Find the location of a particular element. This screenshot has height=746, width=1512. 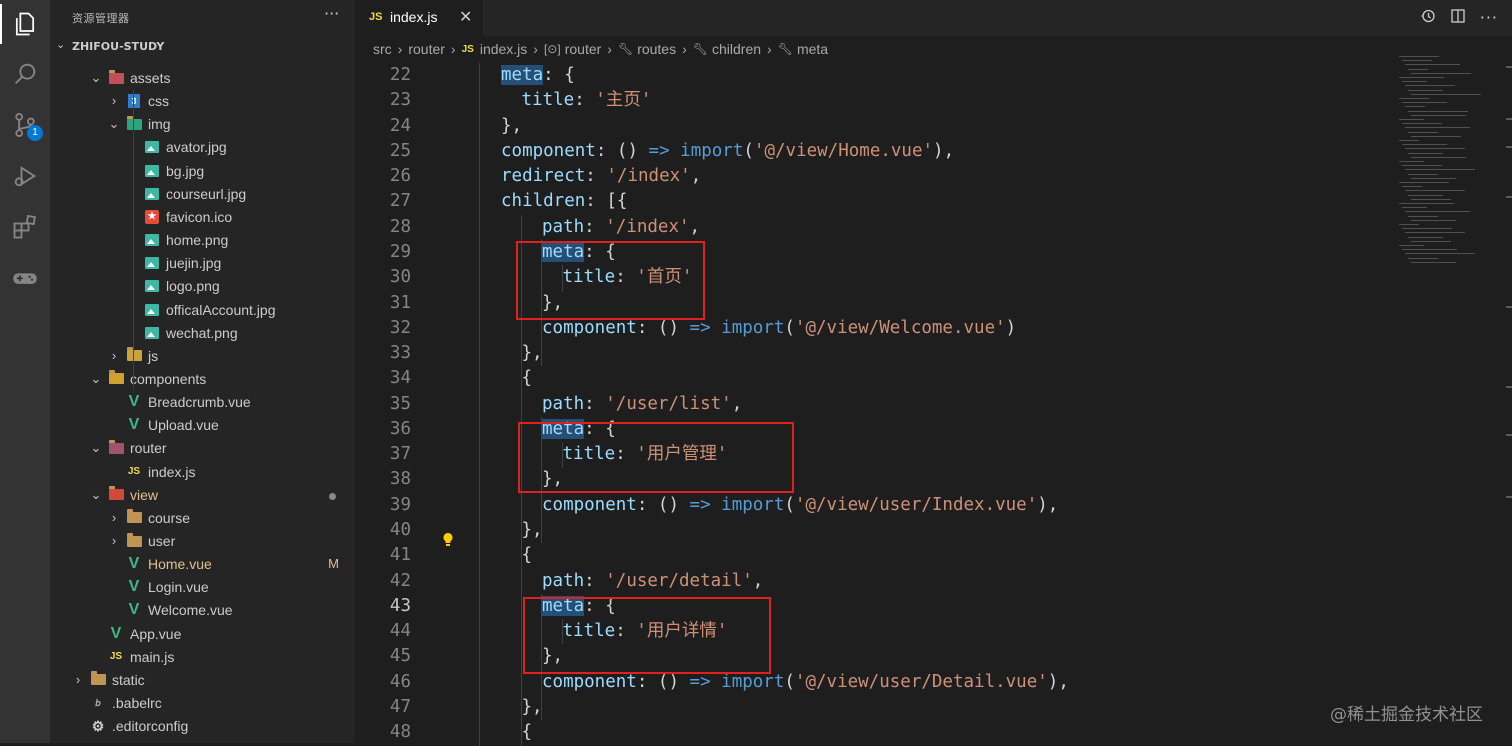

tree-item: ⌄ view is located at coordinates (202, 495).